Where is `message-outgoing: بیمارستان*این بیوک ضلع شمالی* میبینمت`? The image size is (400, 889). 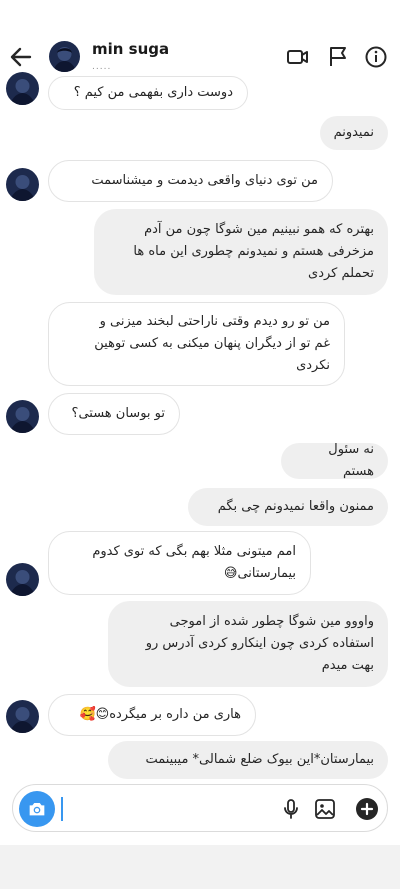 message-outgoing: بیمارستان*این بیوک ضلع شمالی* میبینمت is located at coordinates (248, 760).